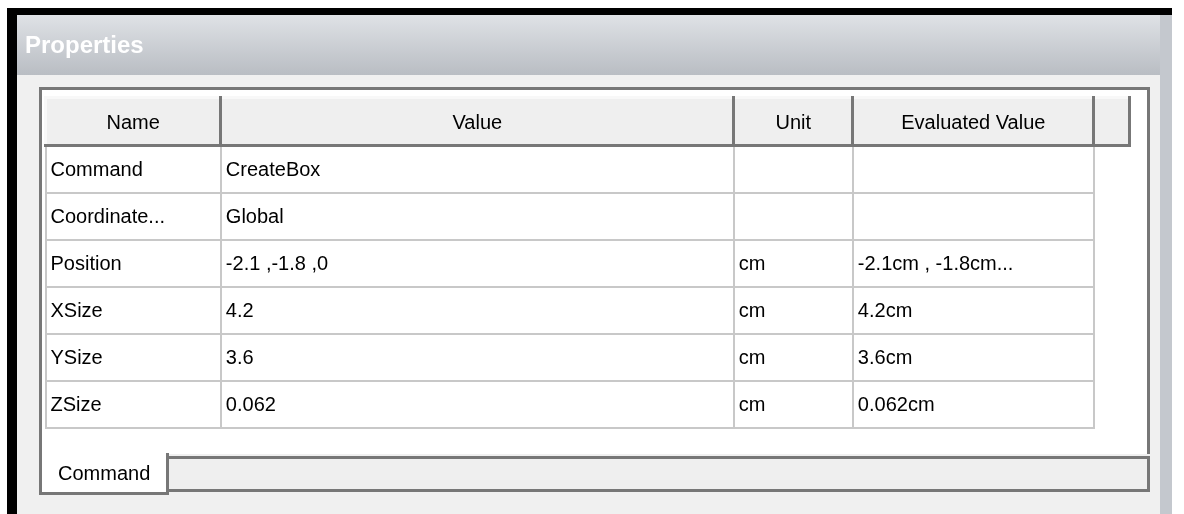 The width and height of the screenshot is (1184, 514). What do you see at coordinates (76, 404) in the screenshot?
I see `table-cell: ZSize` at bounding box center [76, 404].